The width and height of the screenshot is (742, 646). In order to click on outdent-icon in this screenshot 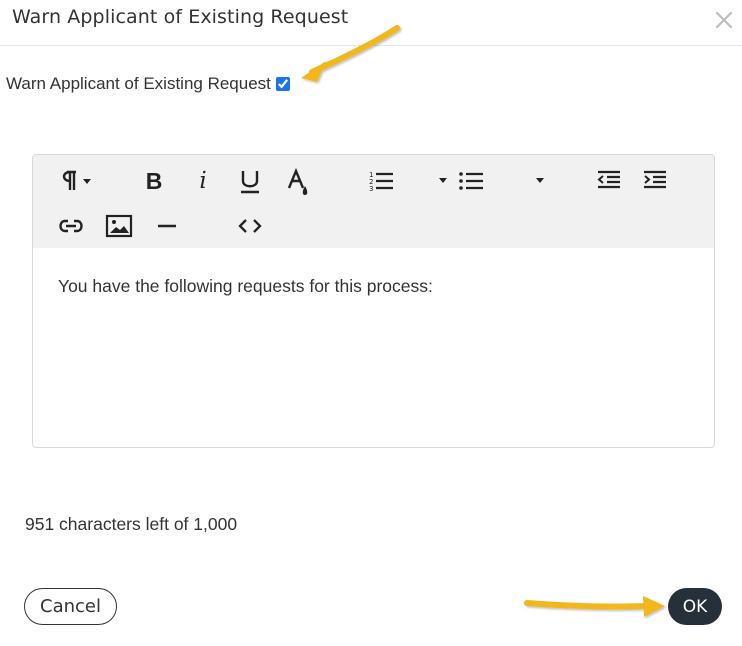, I will do `click(608, 179)`.